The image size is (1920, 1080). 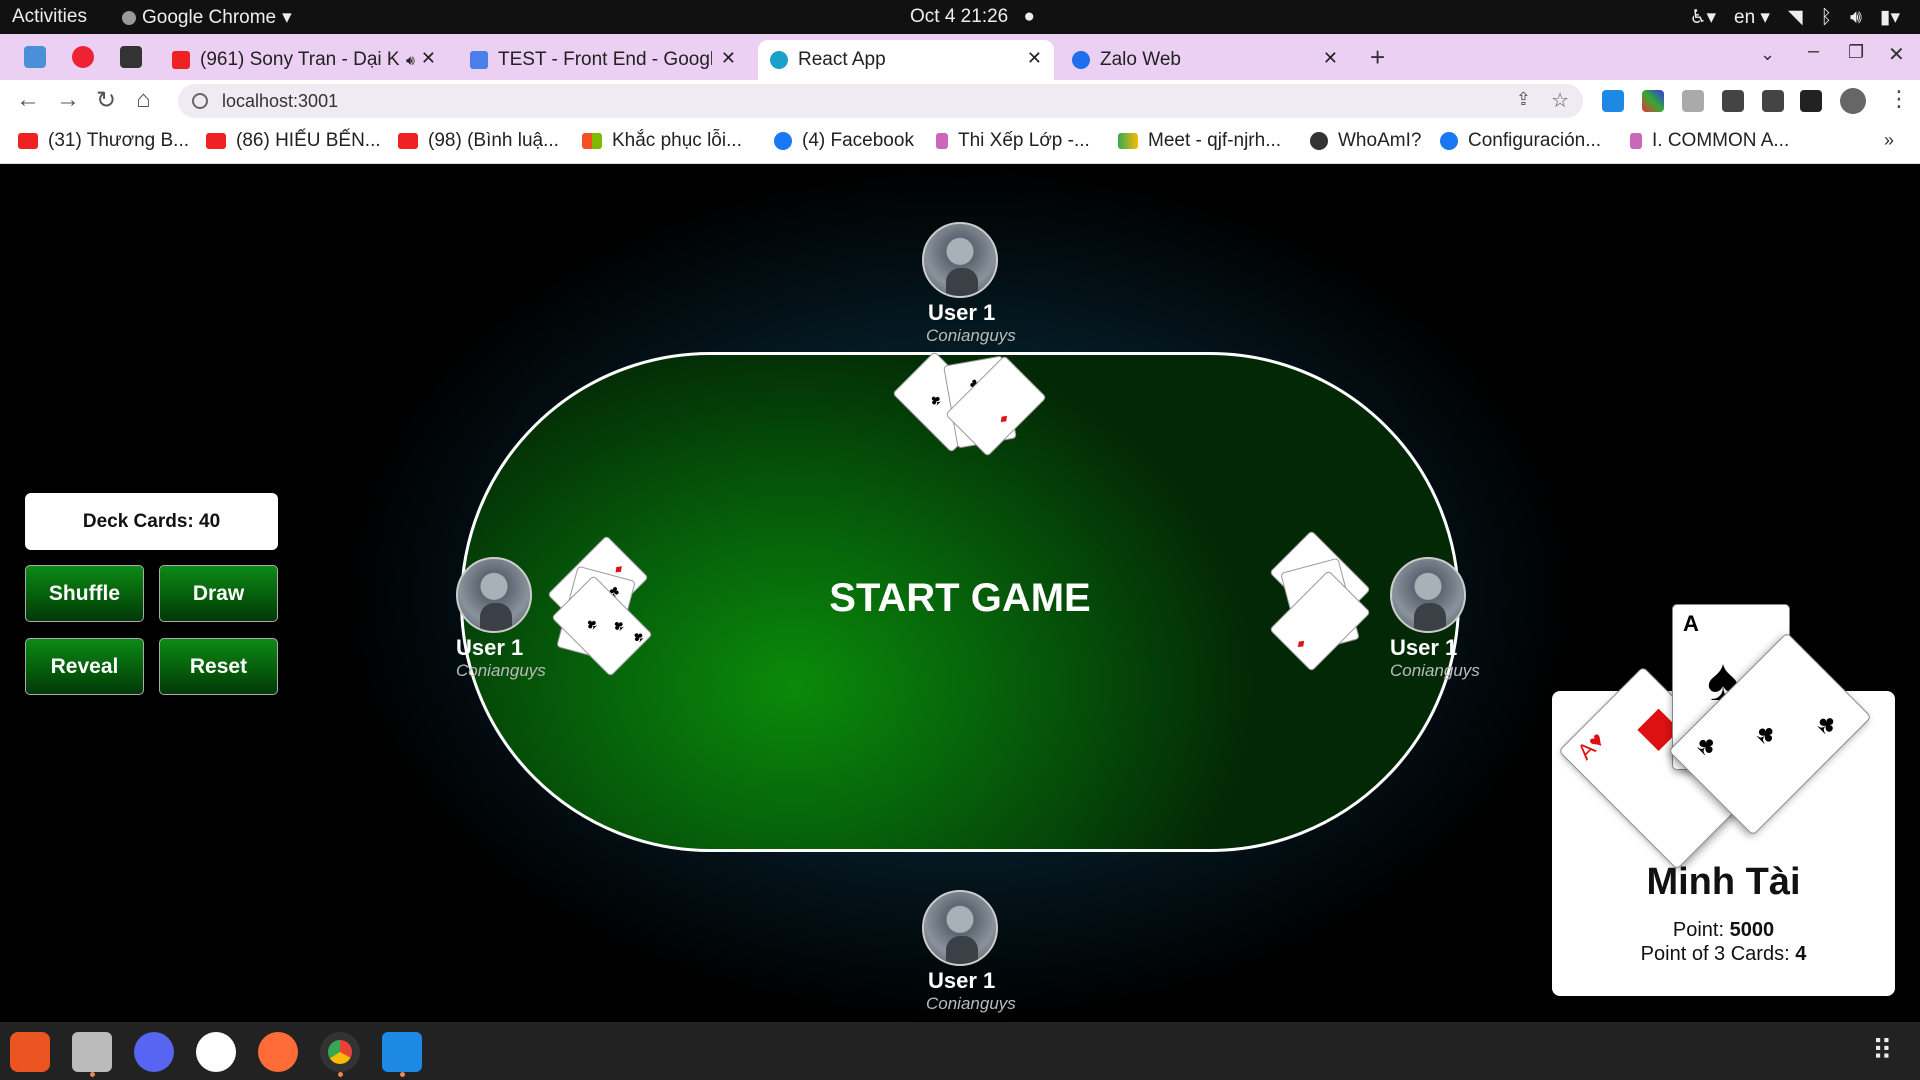 I want to click on app-menu: Google Chrome ▾, so click(x=207, y=17).